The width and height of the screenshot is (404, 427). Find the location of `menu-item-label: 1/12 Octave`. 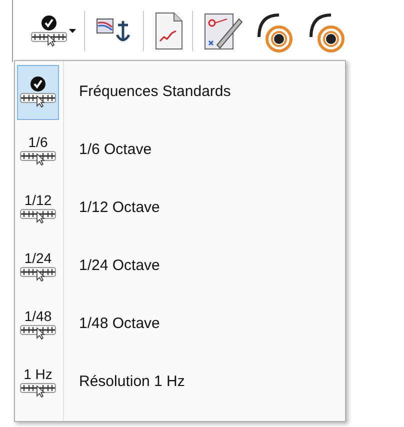

menu-item-label: 1/12 Octave is located at coordinates (119, 208).